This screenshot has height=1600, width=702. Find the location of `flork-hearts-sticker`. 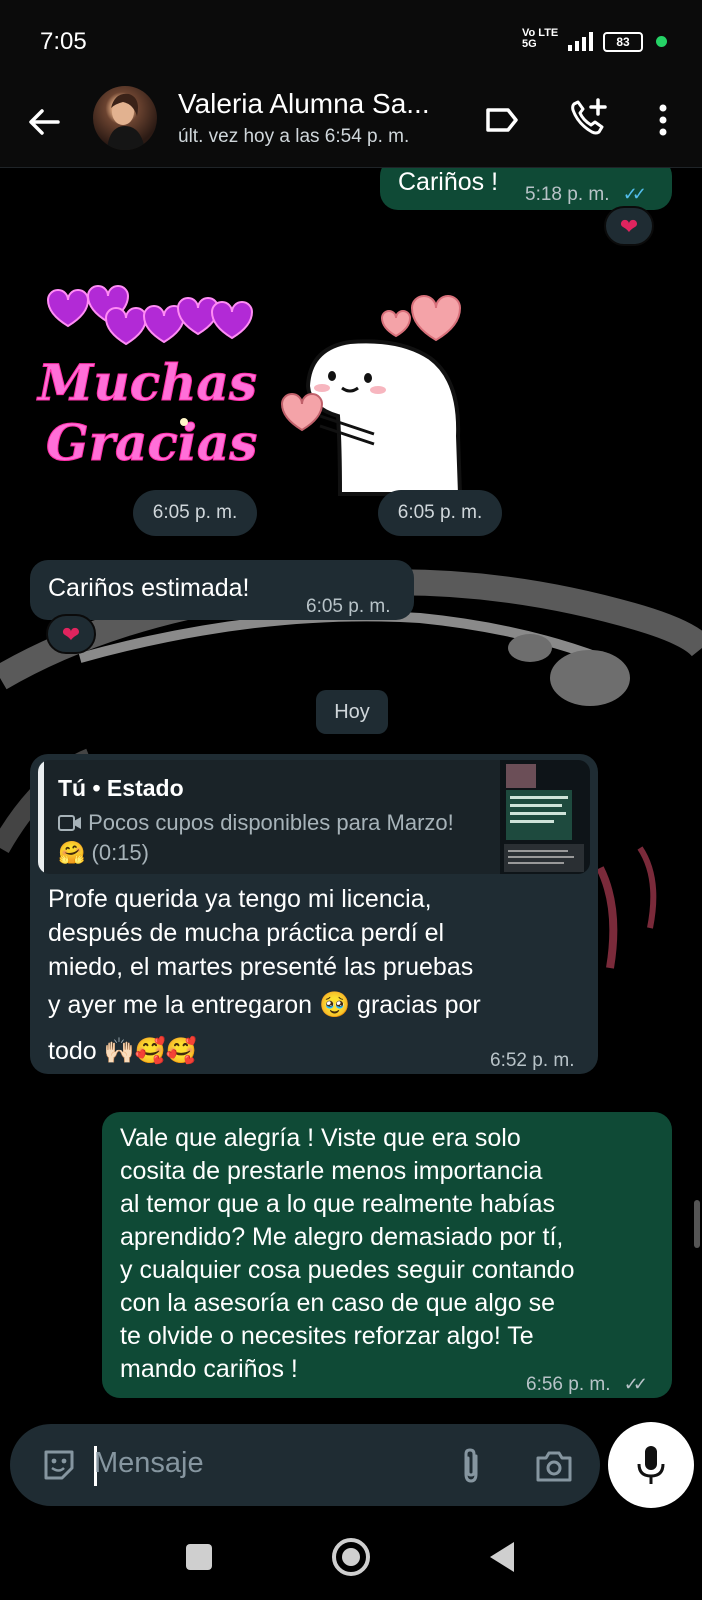

flork-hearts-sticker is located at coordinates (390, 386).